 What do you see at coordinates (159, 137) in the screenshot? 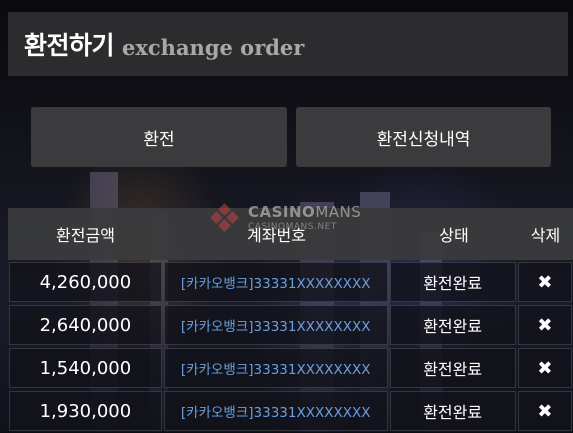
I see `tab-exchange: 환전` at bounding box center [159, 137].